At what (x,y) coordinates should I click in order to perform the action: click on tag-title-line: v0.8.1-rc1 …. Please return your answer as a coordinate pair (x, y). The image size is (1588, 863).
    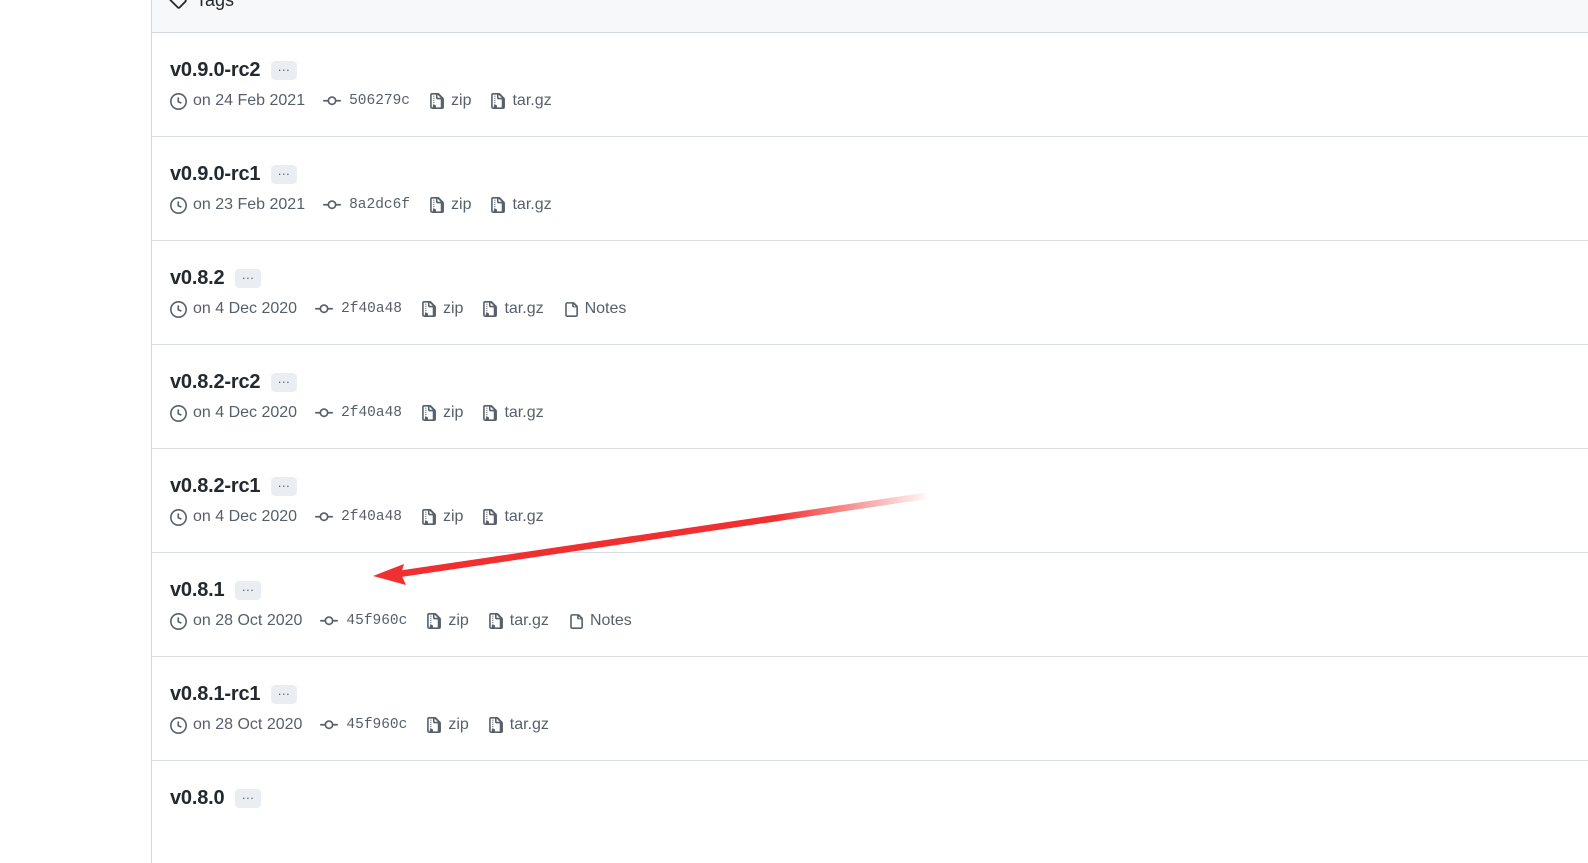
    Looking at the image, I should click on (879, 694).